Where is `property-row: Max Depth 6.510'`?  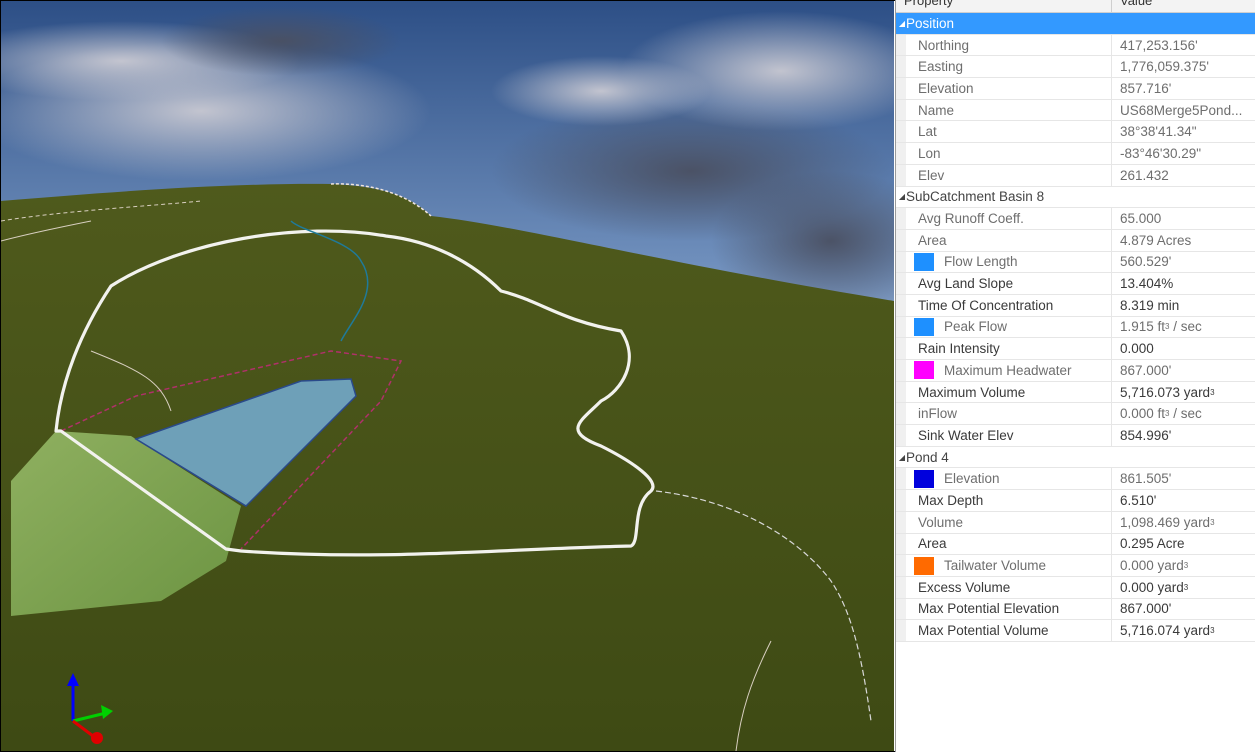 property-row: Max Depth 6.510' is located at coordinates (1075, 501).